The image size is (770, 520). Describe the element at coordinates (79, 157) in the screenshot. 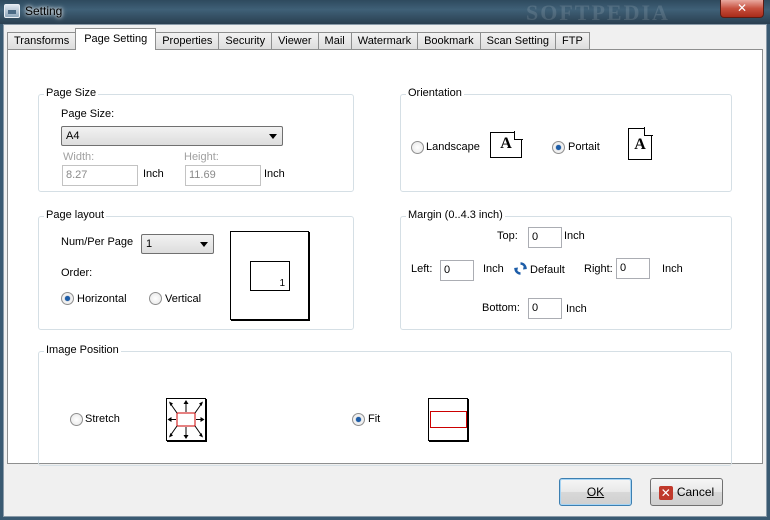

I see `width-label: Width:` at that location.